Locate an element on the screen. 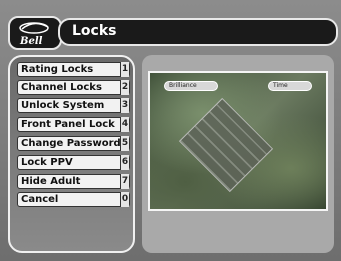 The width and height of the screenshot is (341, 261). menu-item-change-password: Change Password 5 is located at coordinates (73, 143).